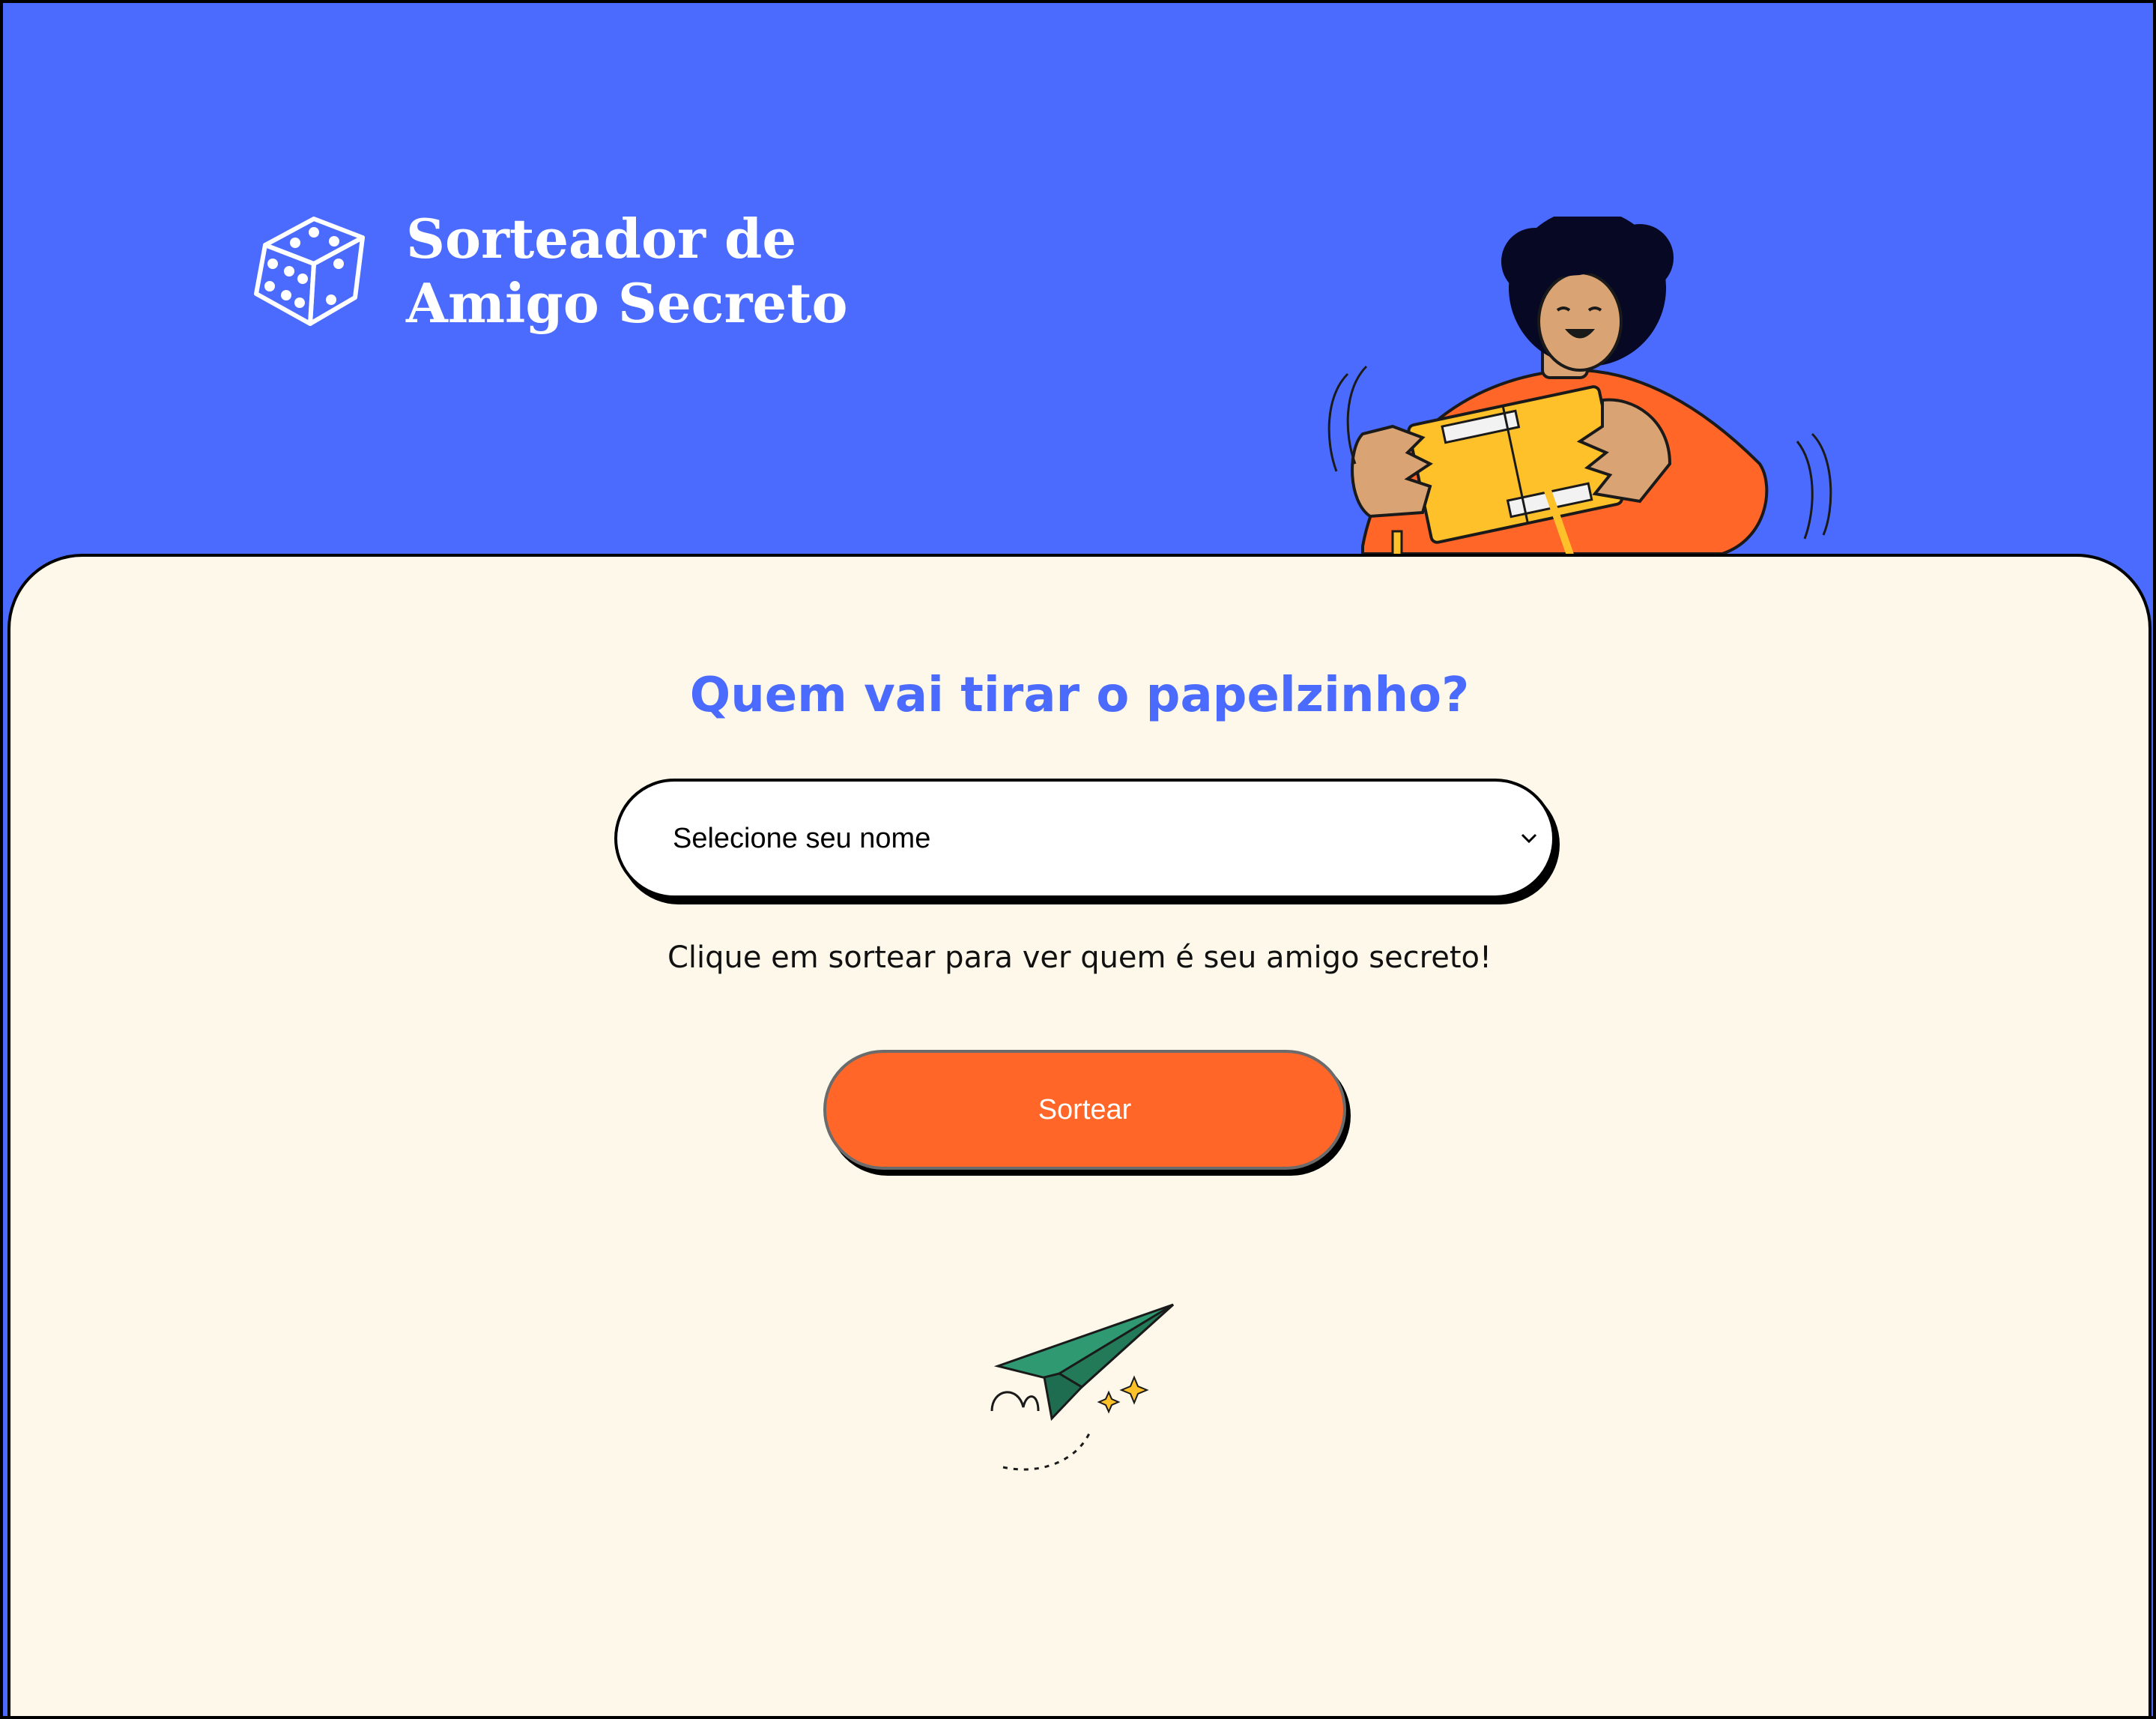 The height and width of the screenshot is (1719, 2156). I want to click on logo-line-2: Amigo Secreto, so click(627, 303).